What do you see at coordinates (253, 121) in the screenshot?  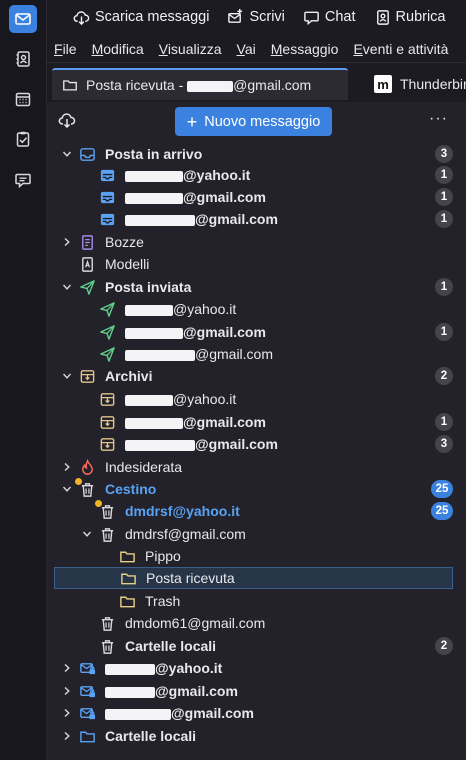 I see `new-message-button: + Nuovo messaggio` at bounding box center [253, 121].